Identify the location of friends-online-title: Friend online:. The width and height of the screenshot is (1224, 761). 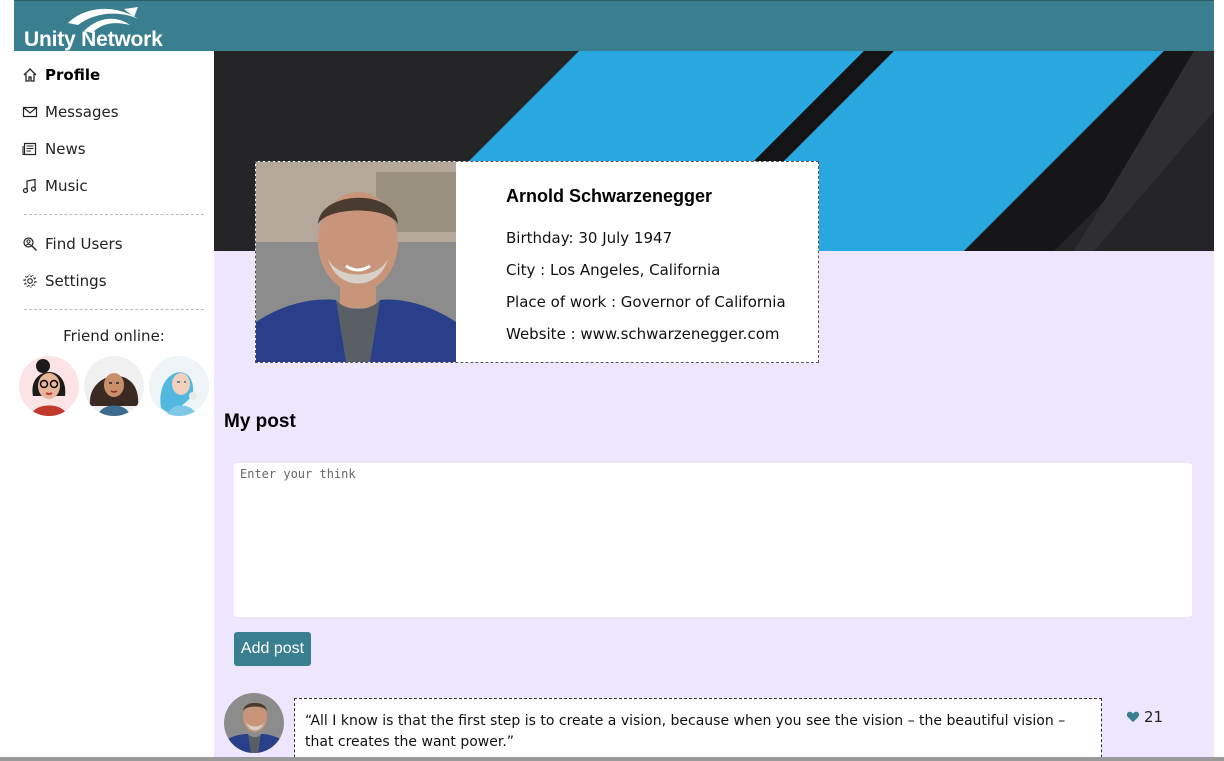
(114, 336).